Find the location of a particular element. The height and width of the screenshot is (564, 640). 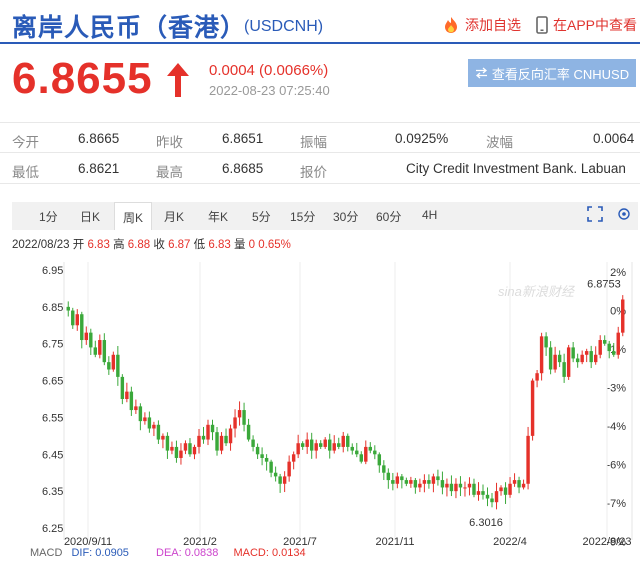

tab-monthly: 月K is located at coordinates (174, 216).